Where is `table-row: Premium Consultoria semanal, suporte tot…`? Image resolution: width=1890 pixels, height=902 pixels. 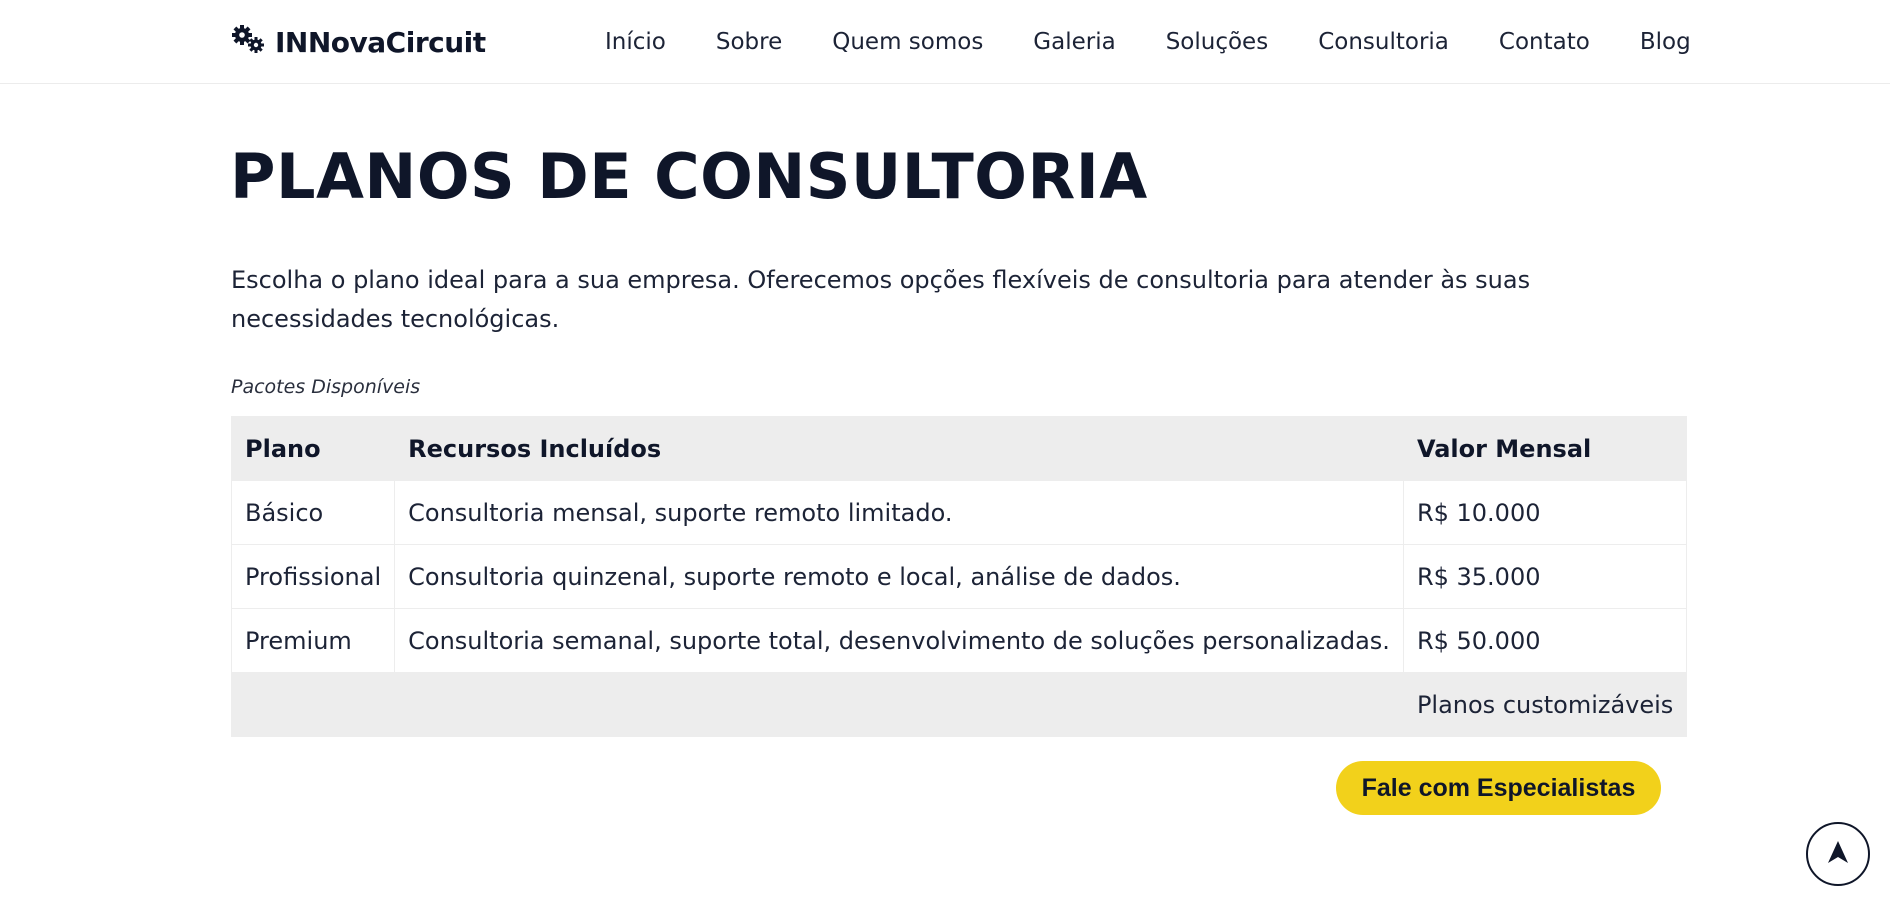 table-row: Premium Consultoria semanal, suporte tot… is located at coordinates (959, 640).